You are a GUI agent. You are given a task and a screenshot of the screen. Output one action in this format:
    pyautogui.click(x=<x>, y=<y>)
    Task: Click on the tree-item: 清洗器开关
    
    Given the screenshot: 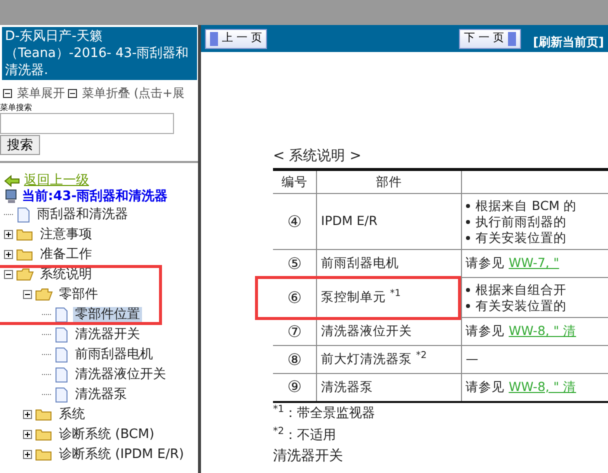 What is the action you would take?
    pyautogui.click(x=107, y=334)
    